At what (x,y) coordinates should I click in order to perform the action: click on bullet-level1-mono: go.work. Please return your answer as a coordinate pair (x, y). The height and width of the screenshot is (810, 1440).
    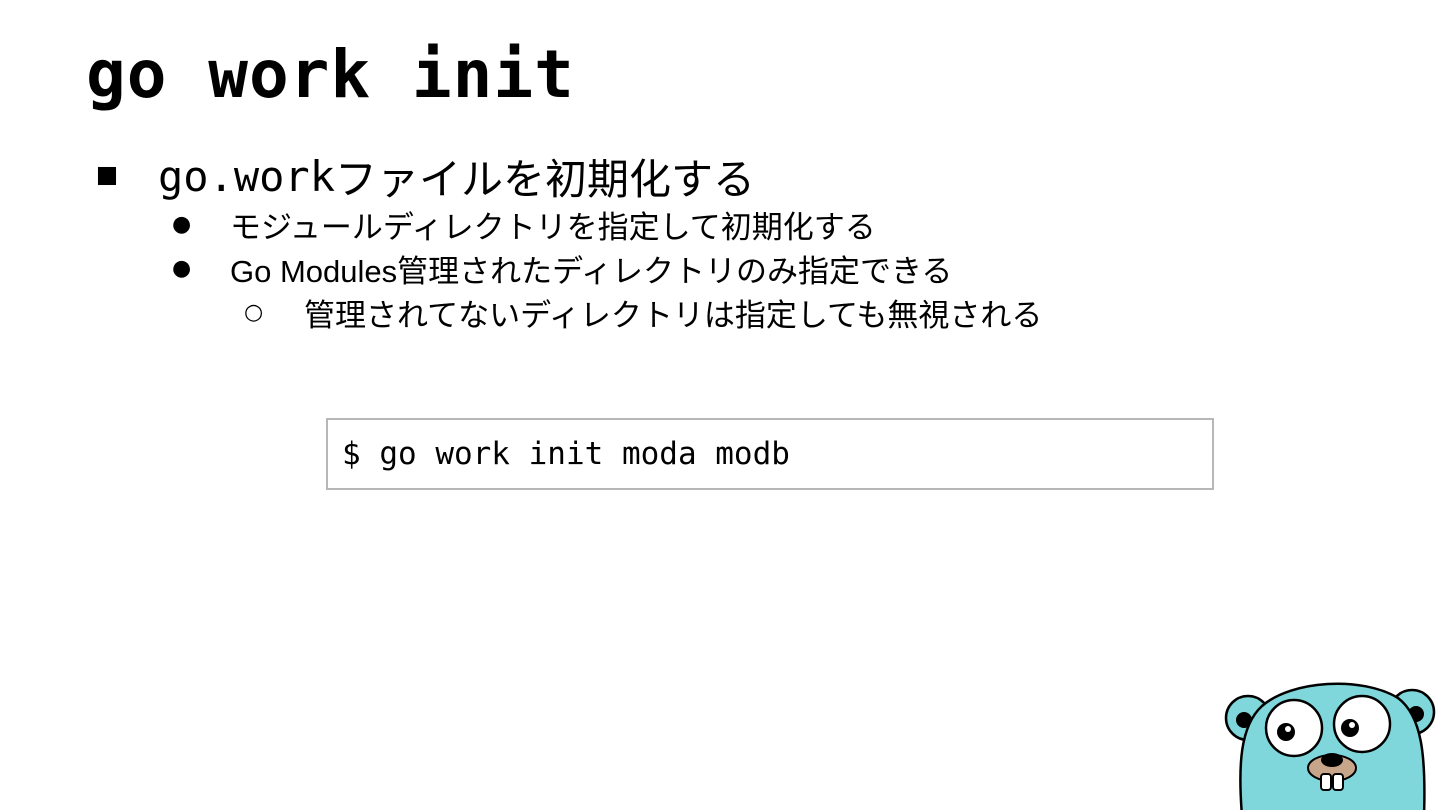
    Looking at the image, I should click on (247, 176).